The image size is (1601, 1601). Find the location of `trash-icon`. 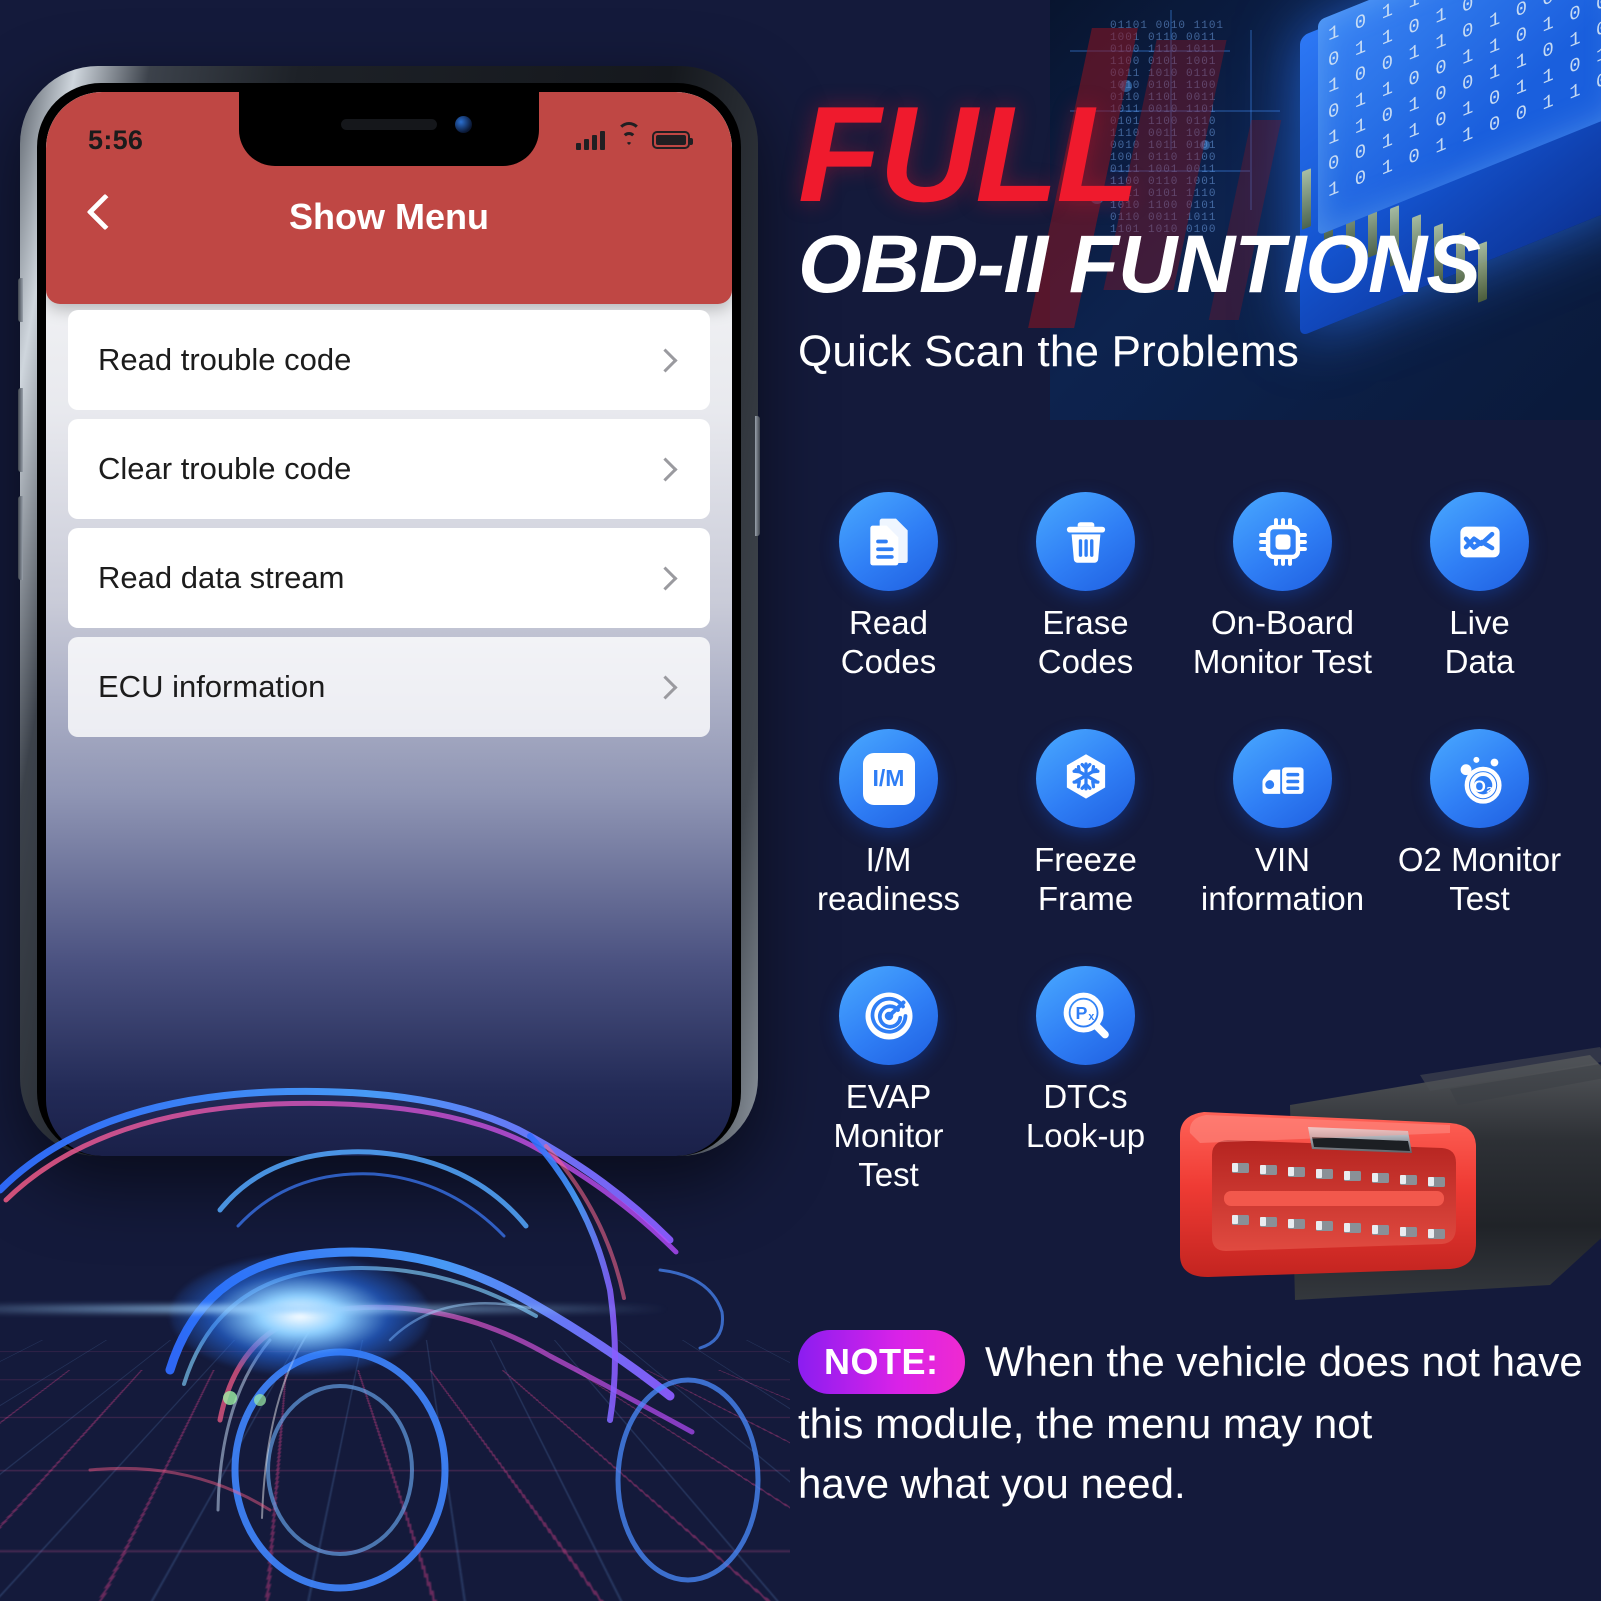

trash-icon is located at coordinates (1085, 541).